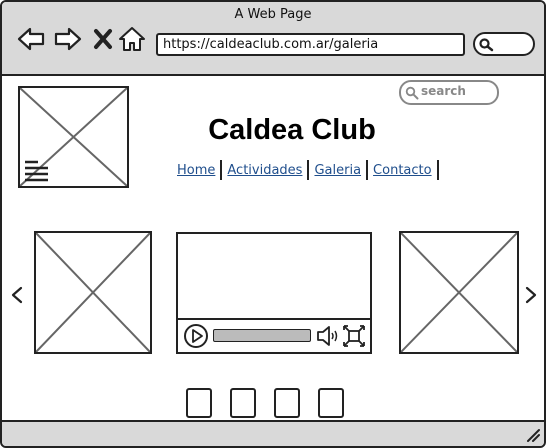 The width and height of the screenshot is (546, 448). What do you see at coordinates (328, 336) in the screenshot?
I see `volume-icon` at bounding box center [328, 336].